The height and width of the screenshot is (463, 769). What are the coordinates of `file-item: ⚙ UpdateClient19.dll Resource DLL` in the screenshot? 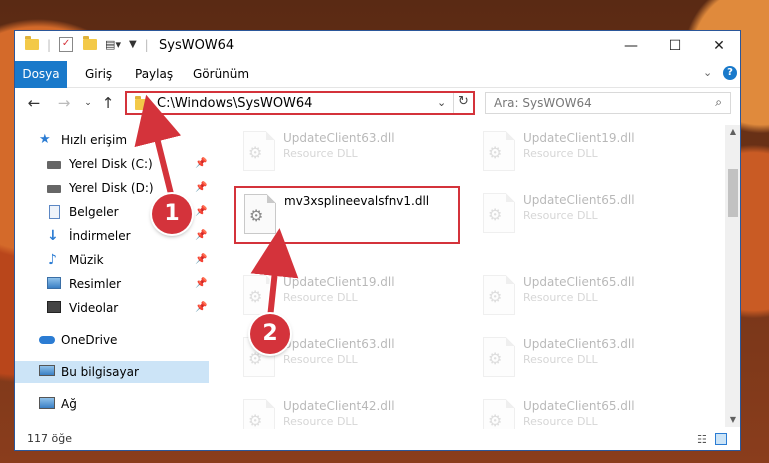 It's located at (585, 151).